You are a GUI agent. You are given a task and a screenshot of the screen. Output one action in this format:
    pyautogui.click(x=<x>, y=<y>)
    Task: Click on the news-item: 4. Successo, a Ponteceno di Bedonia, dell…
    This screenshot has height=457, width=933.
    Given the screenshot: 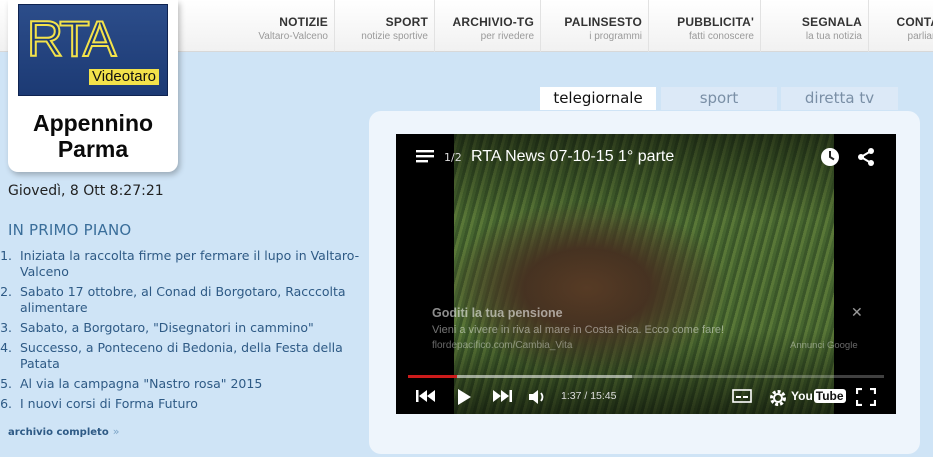 What is the action you would take?
    pyautogui.click(x=185, y=356)
    